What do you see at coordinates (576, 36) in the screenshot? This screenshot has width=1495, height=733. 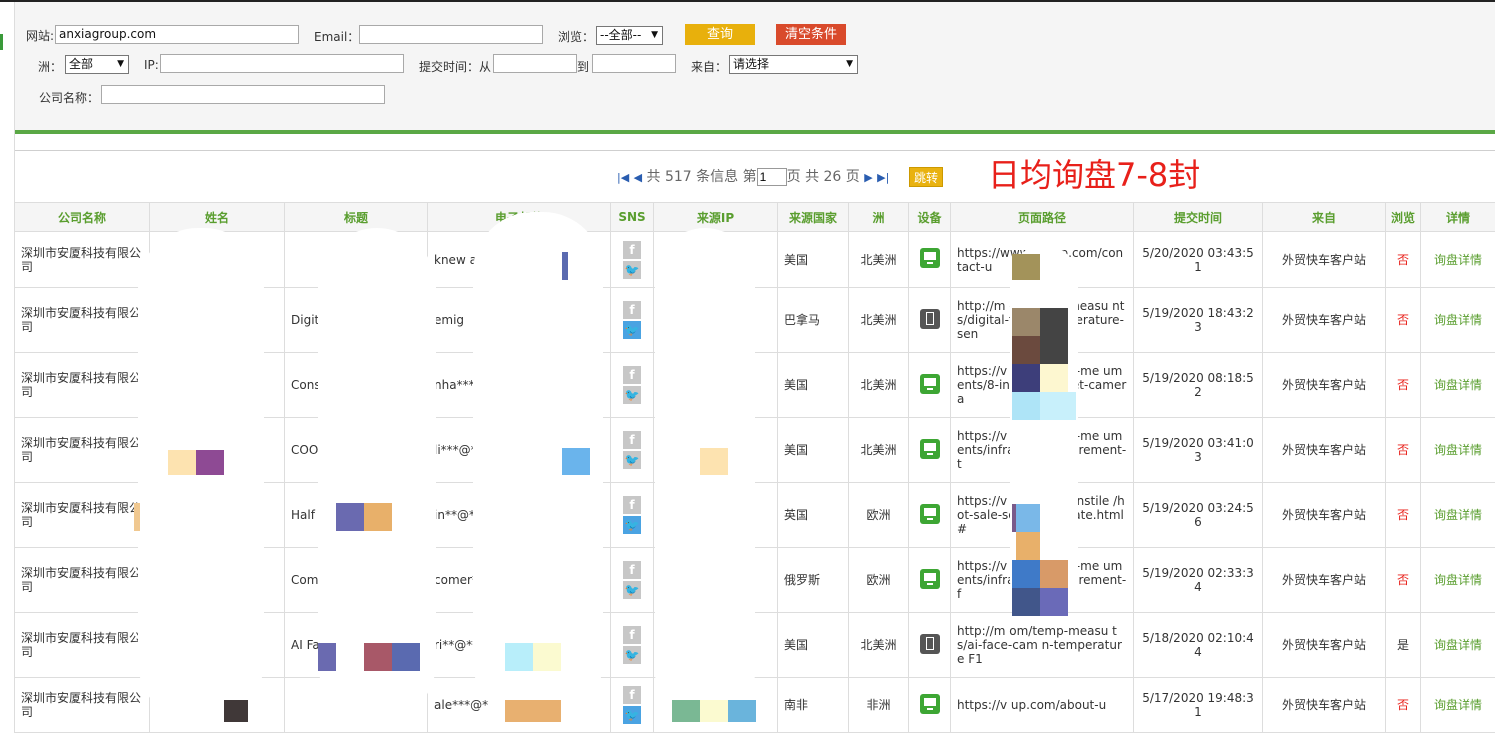 I see `browse-label: 浏览：` at bounding box center [576, 36].